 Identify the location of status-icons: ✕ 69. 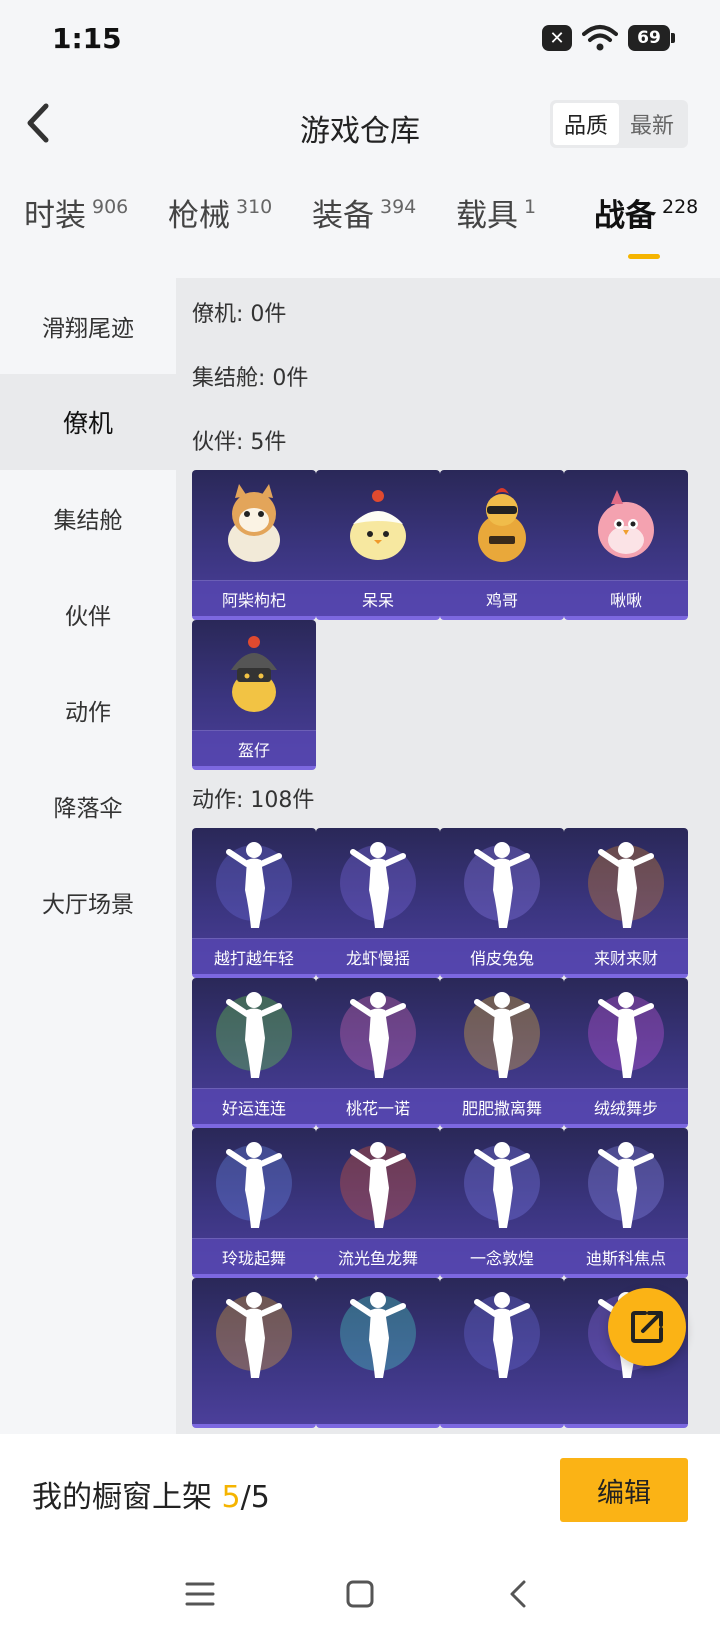
(608, 38).